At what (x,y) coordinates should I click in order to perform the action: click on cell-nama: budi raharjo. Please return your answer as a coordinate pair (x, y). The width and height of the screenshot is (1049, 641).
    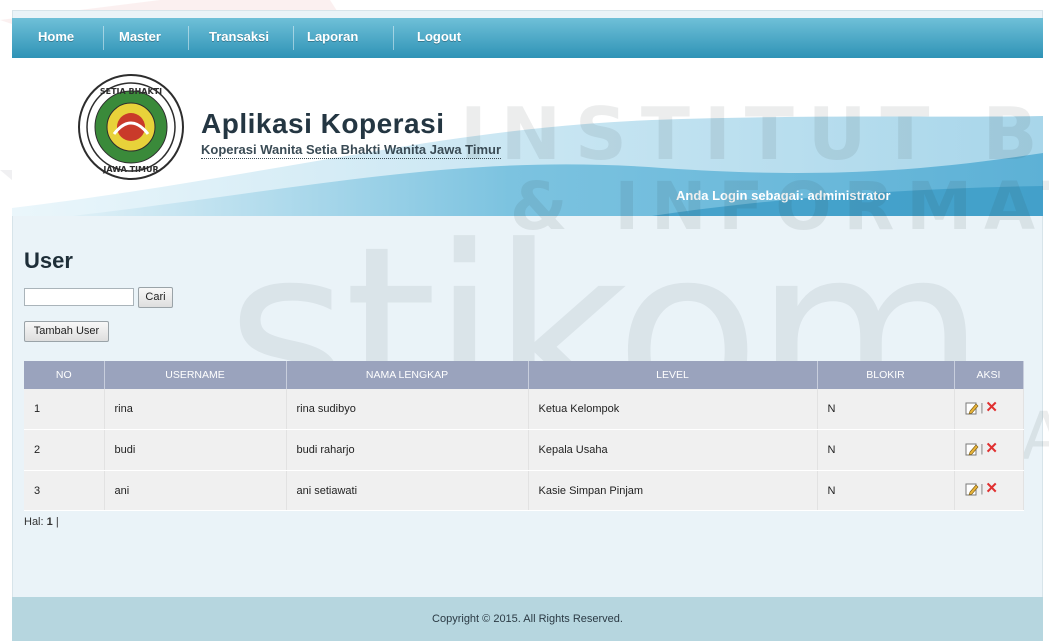
    Looking at the image, I should click on (407, 450).